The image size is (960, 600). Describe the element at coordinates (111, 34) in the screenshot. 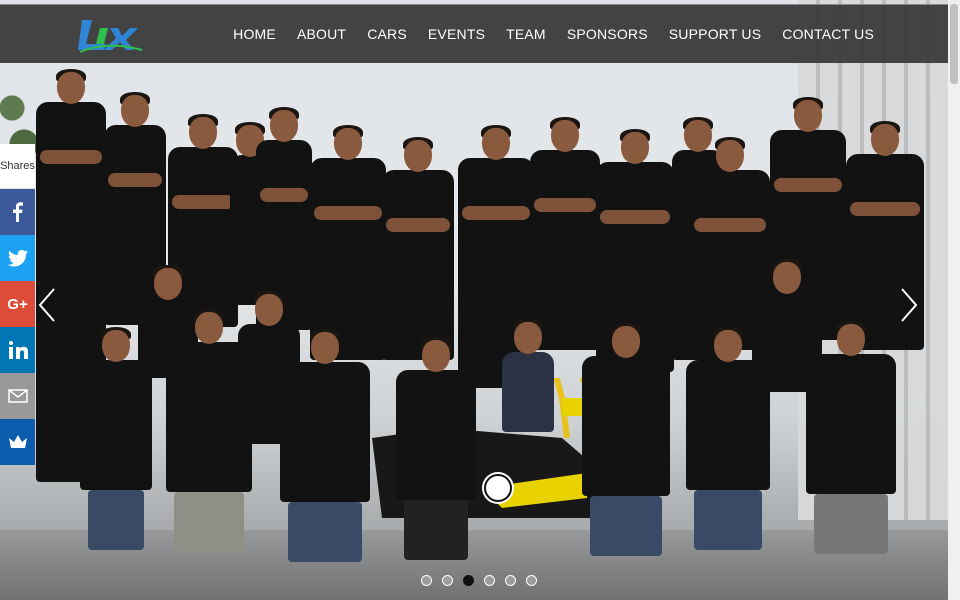

I see `team-logo` at that location.